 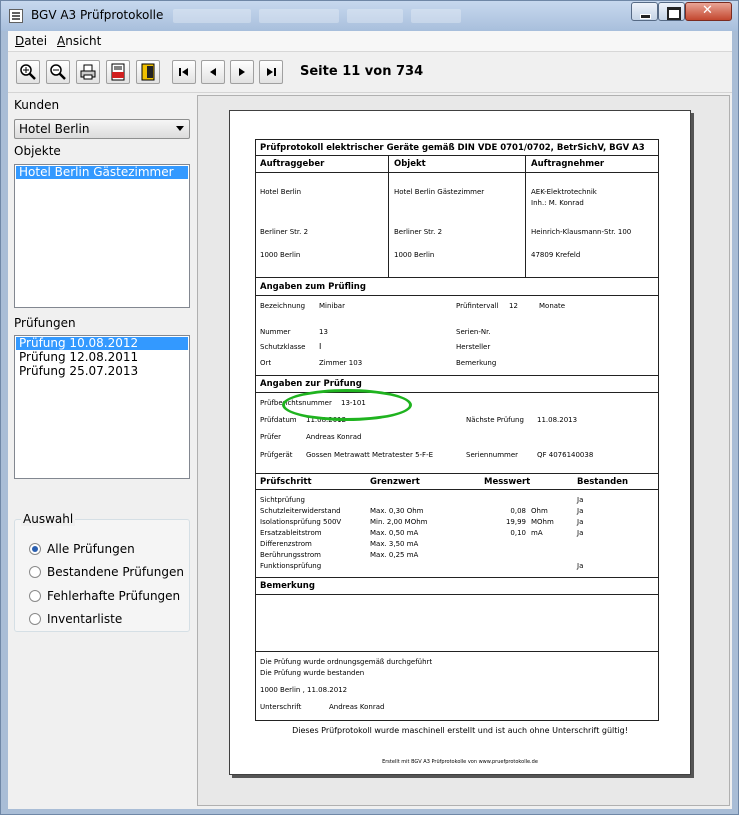 I want to click on list-item: Prüfung 25.07.2013, so click(x=102, y=371).